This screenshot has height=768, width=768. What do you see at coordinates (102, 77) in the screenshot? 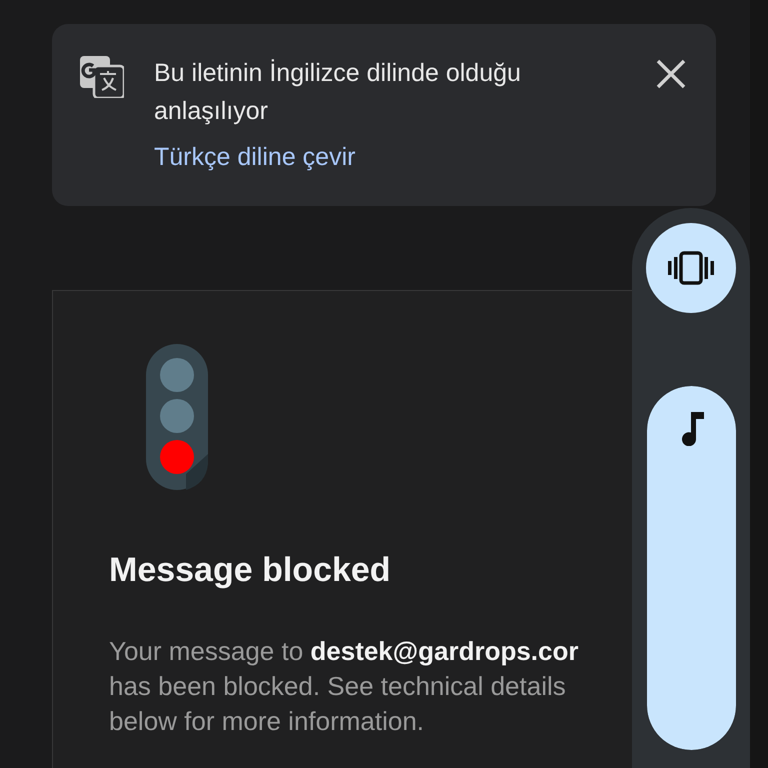
I see `translate-icon` at bounding box center [102, 77].